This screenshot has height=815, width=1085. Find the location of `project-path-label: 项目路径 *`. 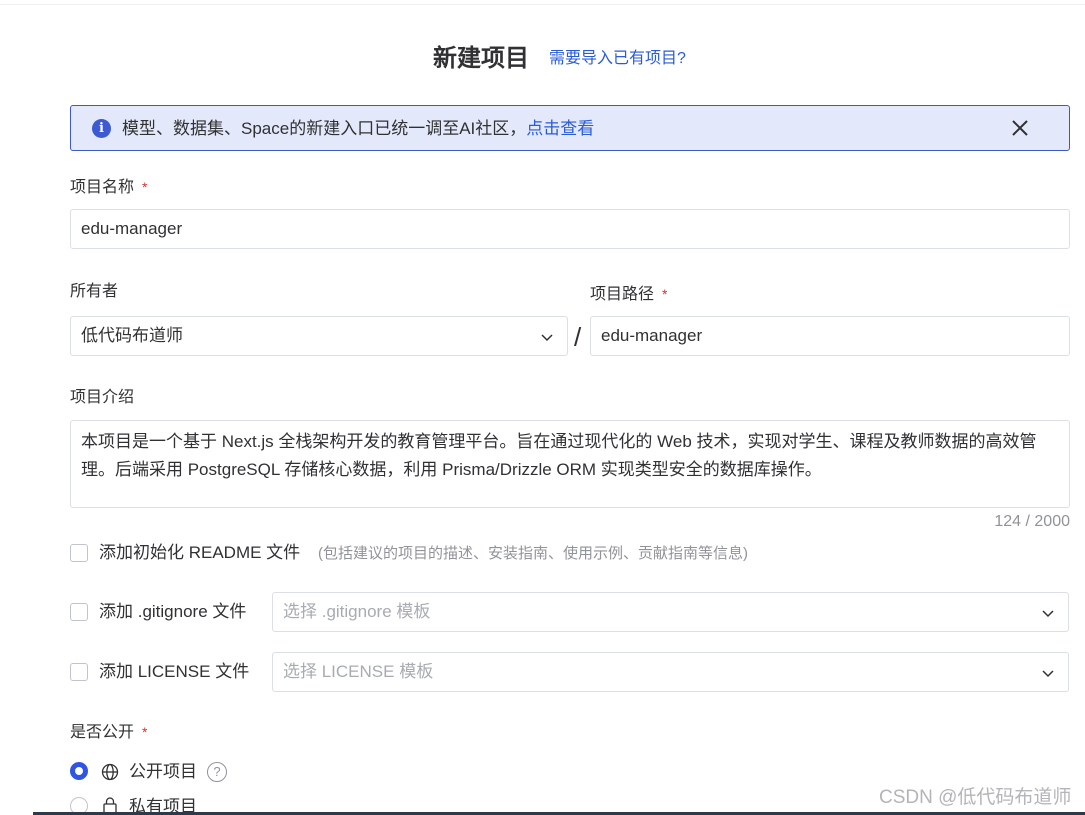

project-path-label: 项目路径 * is located at coordinates (628, 294).